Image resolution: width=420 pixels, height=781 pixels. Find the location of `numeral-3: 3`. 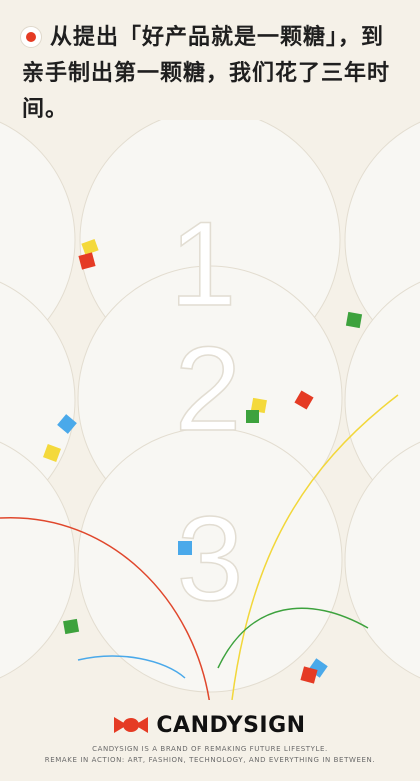

numeral-3: 3 is located at coordinates (210, 559).